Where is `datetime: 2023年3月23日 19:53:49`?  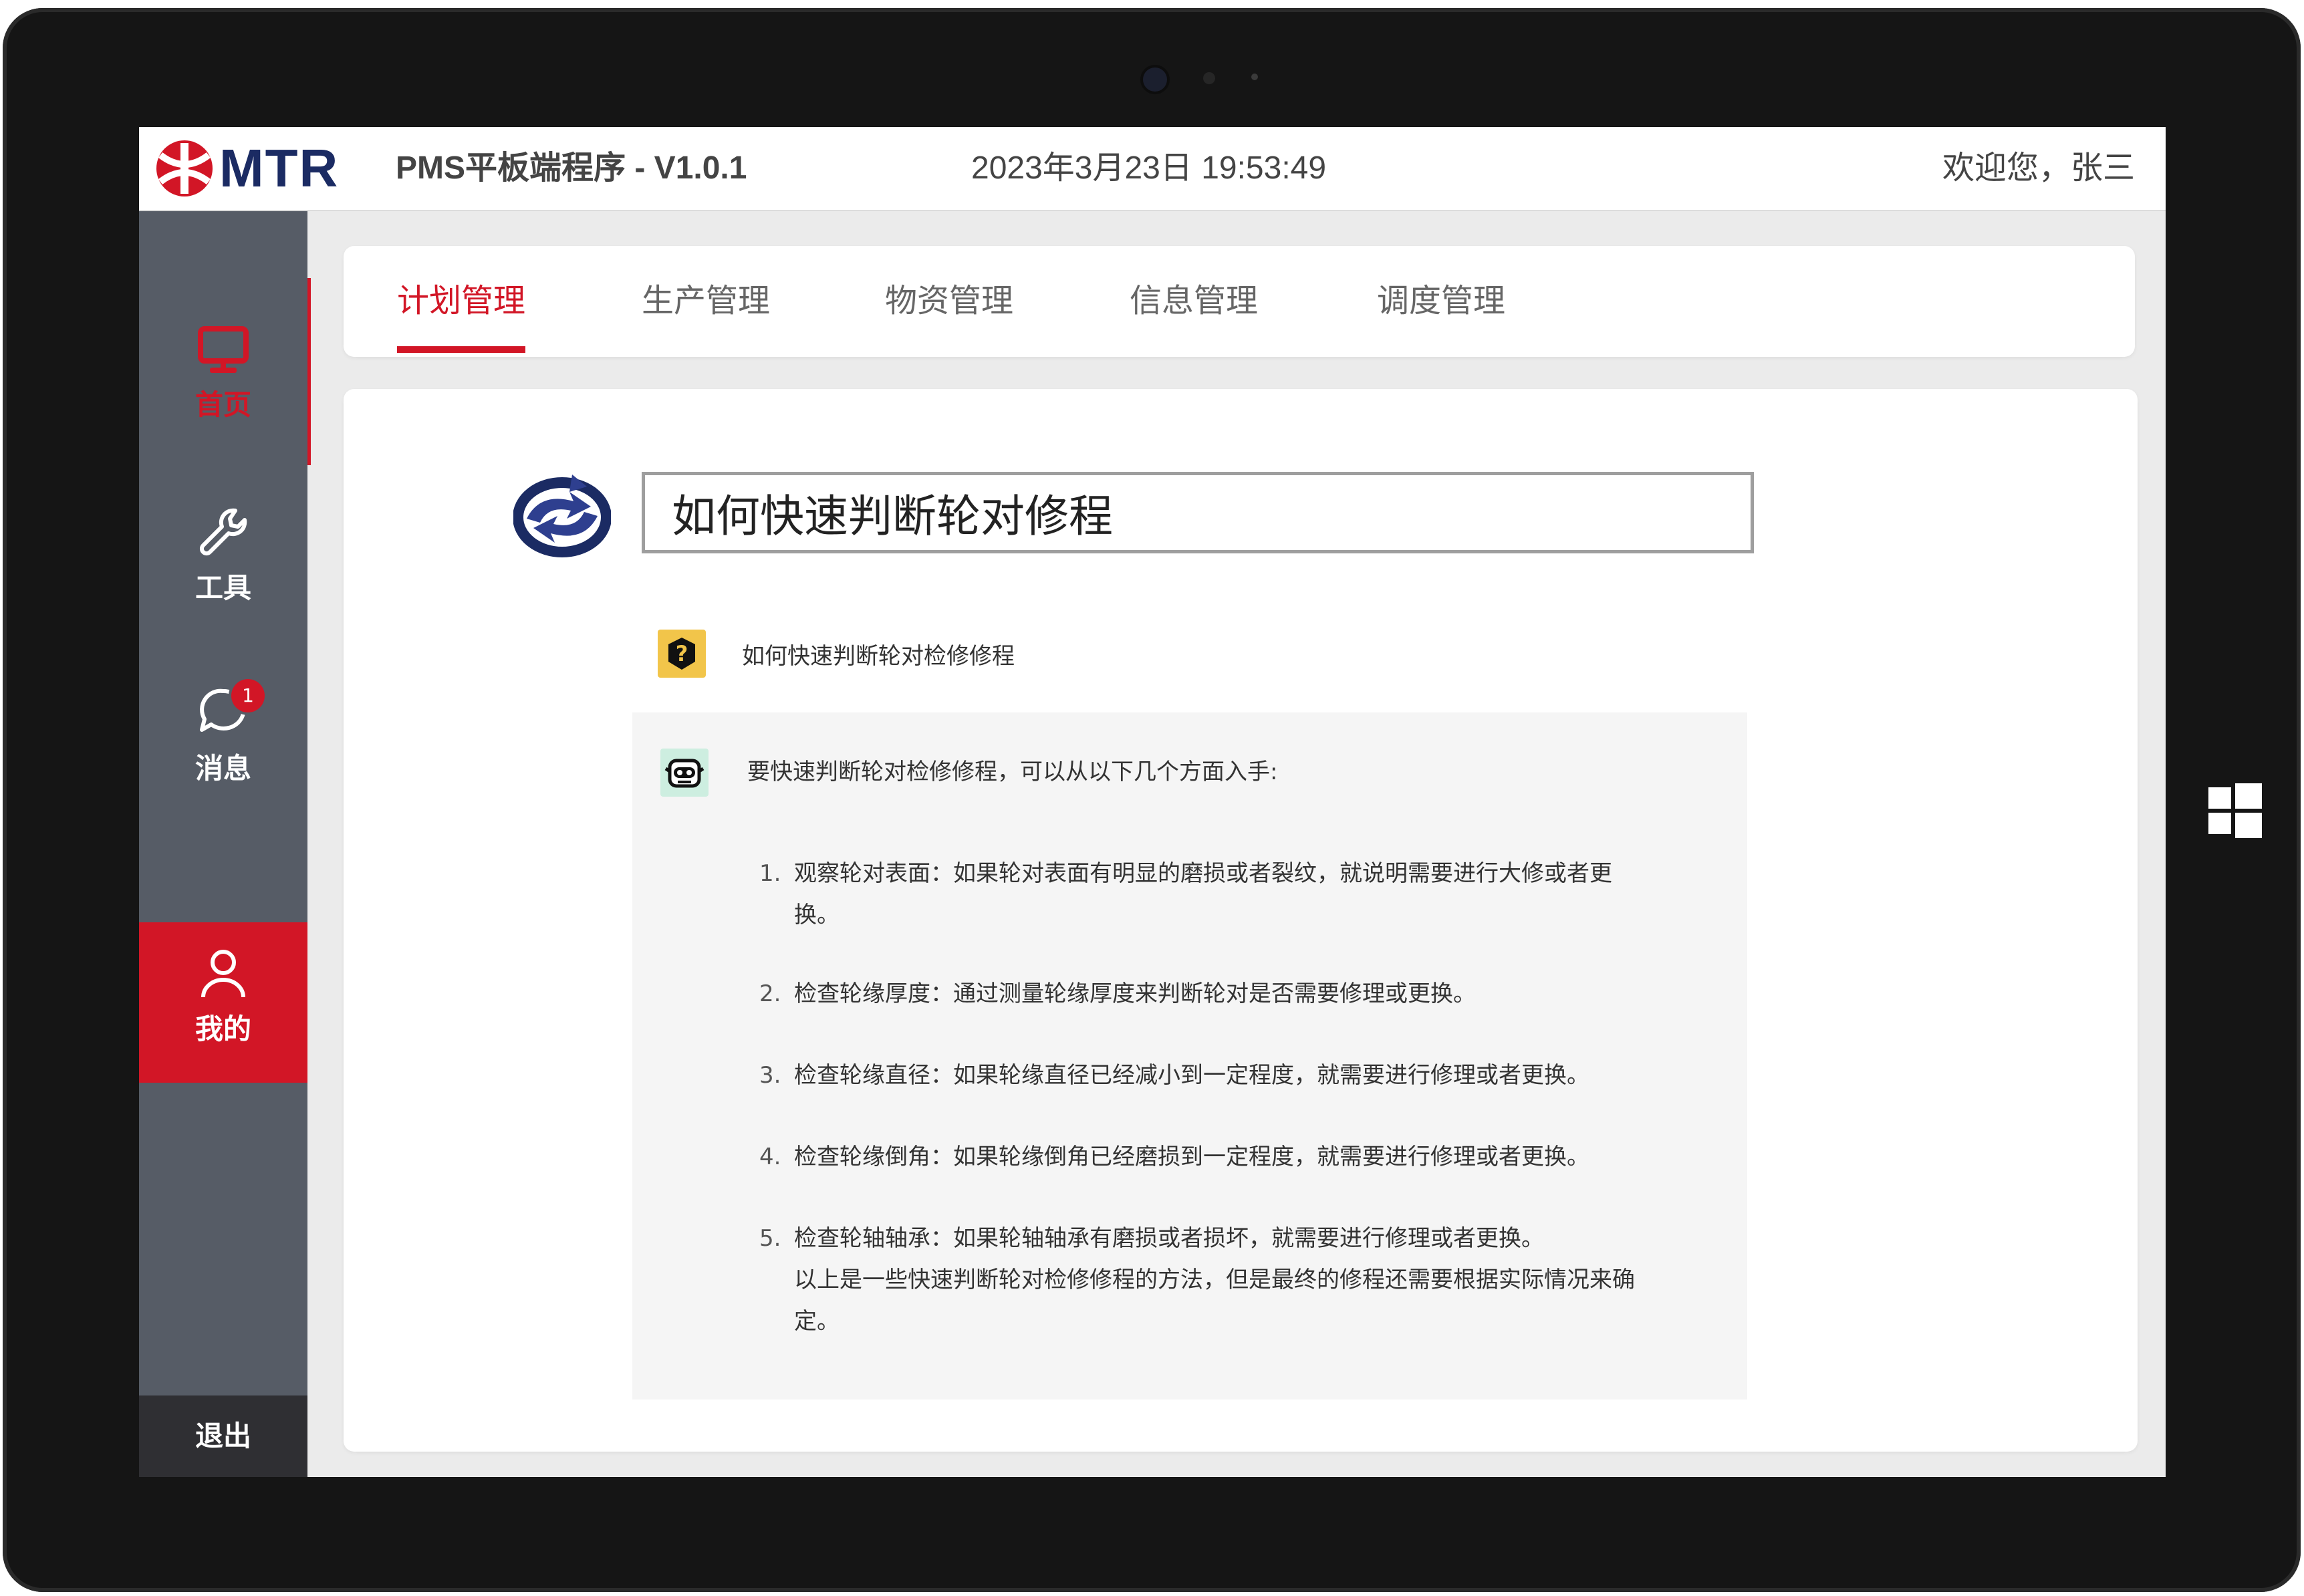 datetime: 2023年3月23日 19:53:49 is located at coordinates (1149, 168).